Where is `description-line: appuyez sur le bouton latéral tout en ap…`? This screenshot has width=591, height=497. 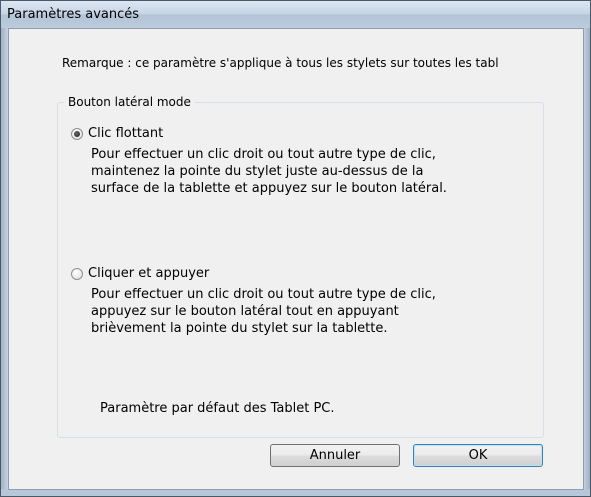 description-line: appuyez sur le bouton latéral tout en ap… is located at coordinates (245, 311).